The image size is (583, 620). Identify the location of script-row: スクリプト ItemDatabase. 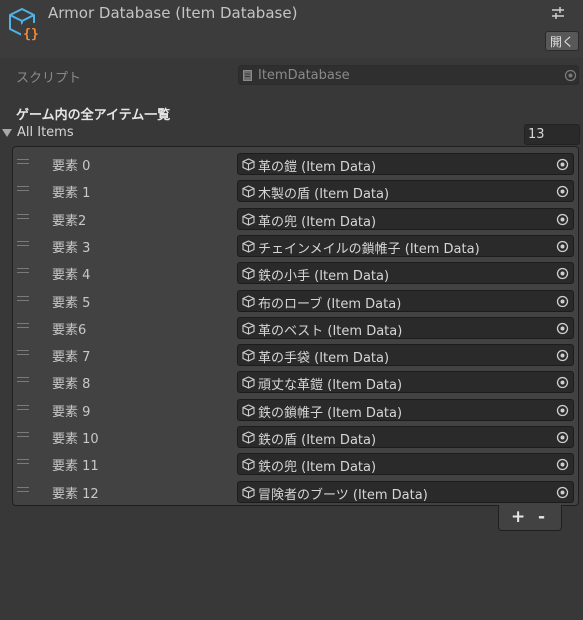
(291, 75).